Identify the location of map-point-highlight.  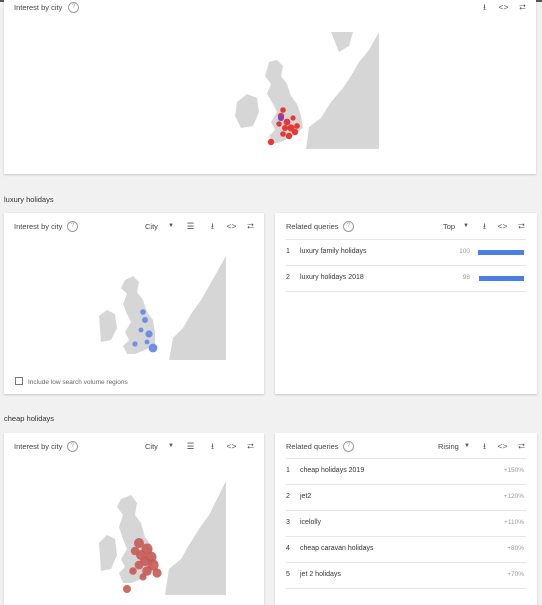
(281, 118).